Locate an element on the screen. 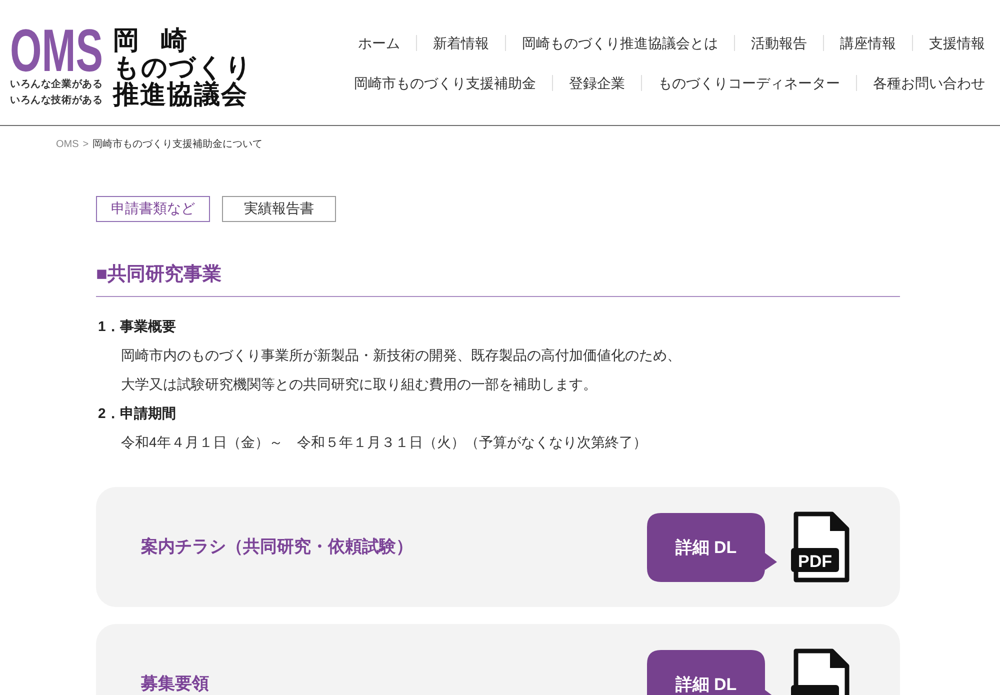  logo-title-line: ものづくり is located at coordinates (183, 67).